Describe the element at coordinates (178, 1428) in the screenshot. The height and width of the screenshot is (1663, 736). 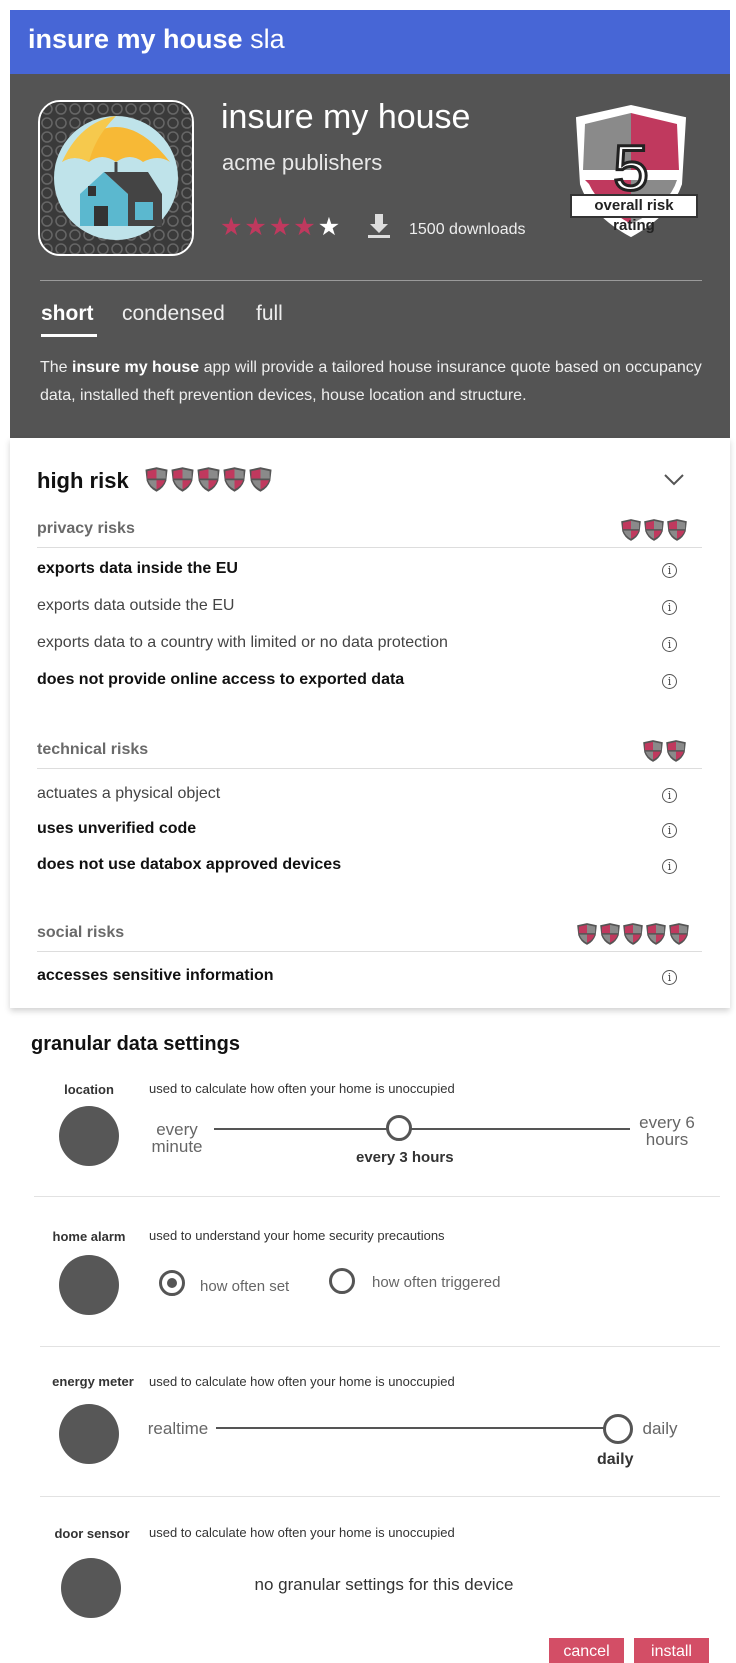
I see `energy-slider-min-label: realtime` at that location.